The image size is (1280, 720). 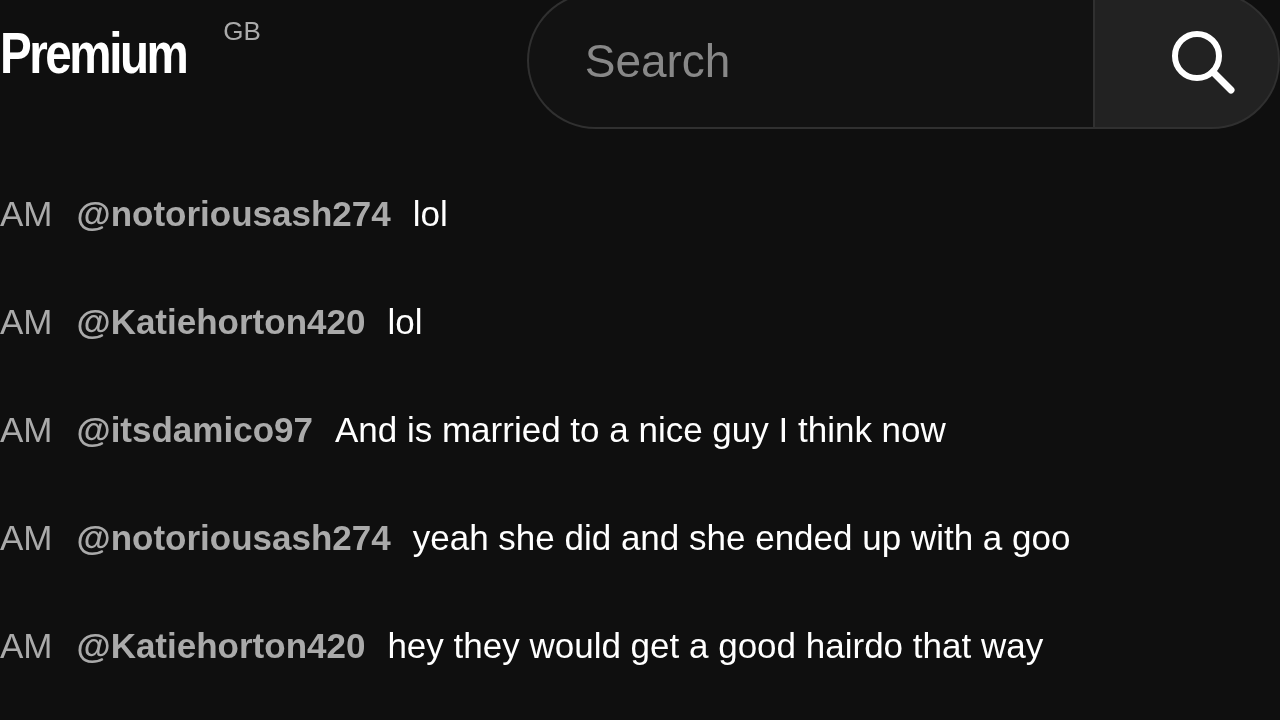 What do you see at coordinates (93, 53) in the screenshot?
I see `logo-text: Premium` at bounding box center [93, 53].